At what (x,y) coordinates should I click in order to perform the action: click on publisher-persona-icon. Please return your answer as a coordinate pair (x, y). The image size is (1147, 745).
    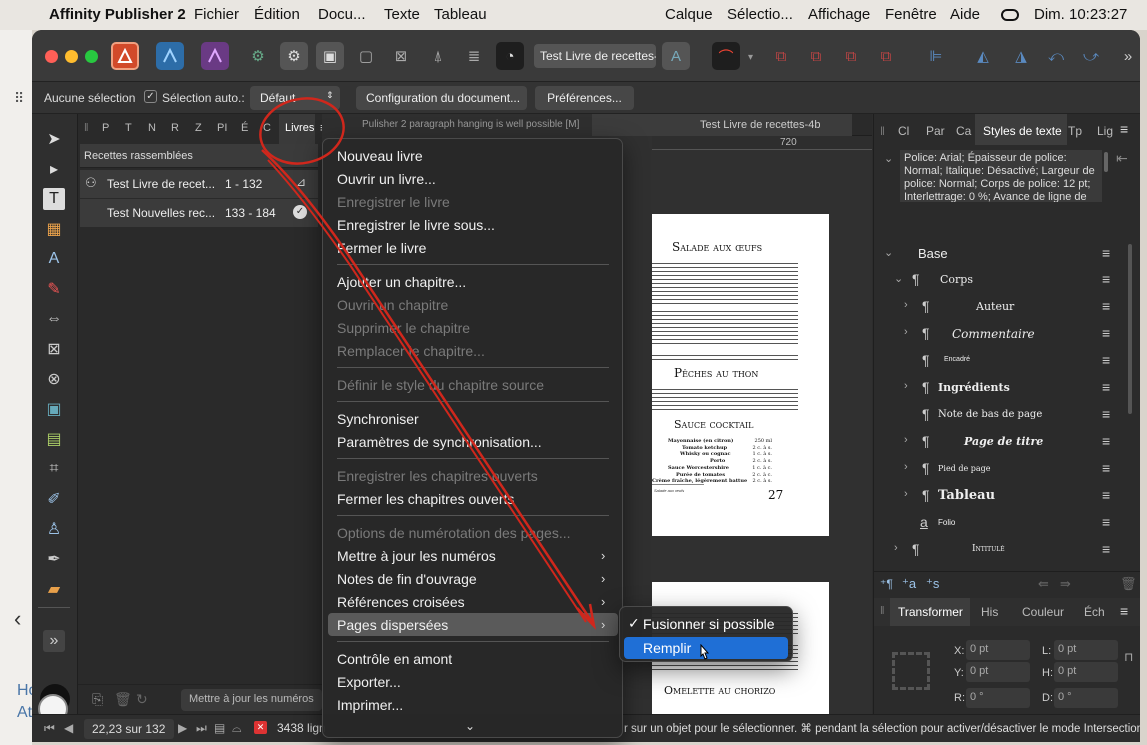
    Looking at the image, I should click on (125, 56).